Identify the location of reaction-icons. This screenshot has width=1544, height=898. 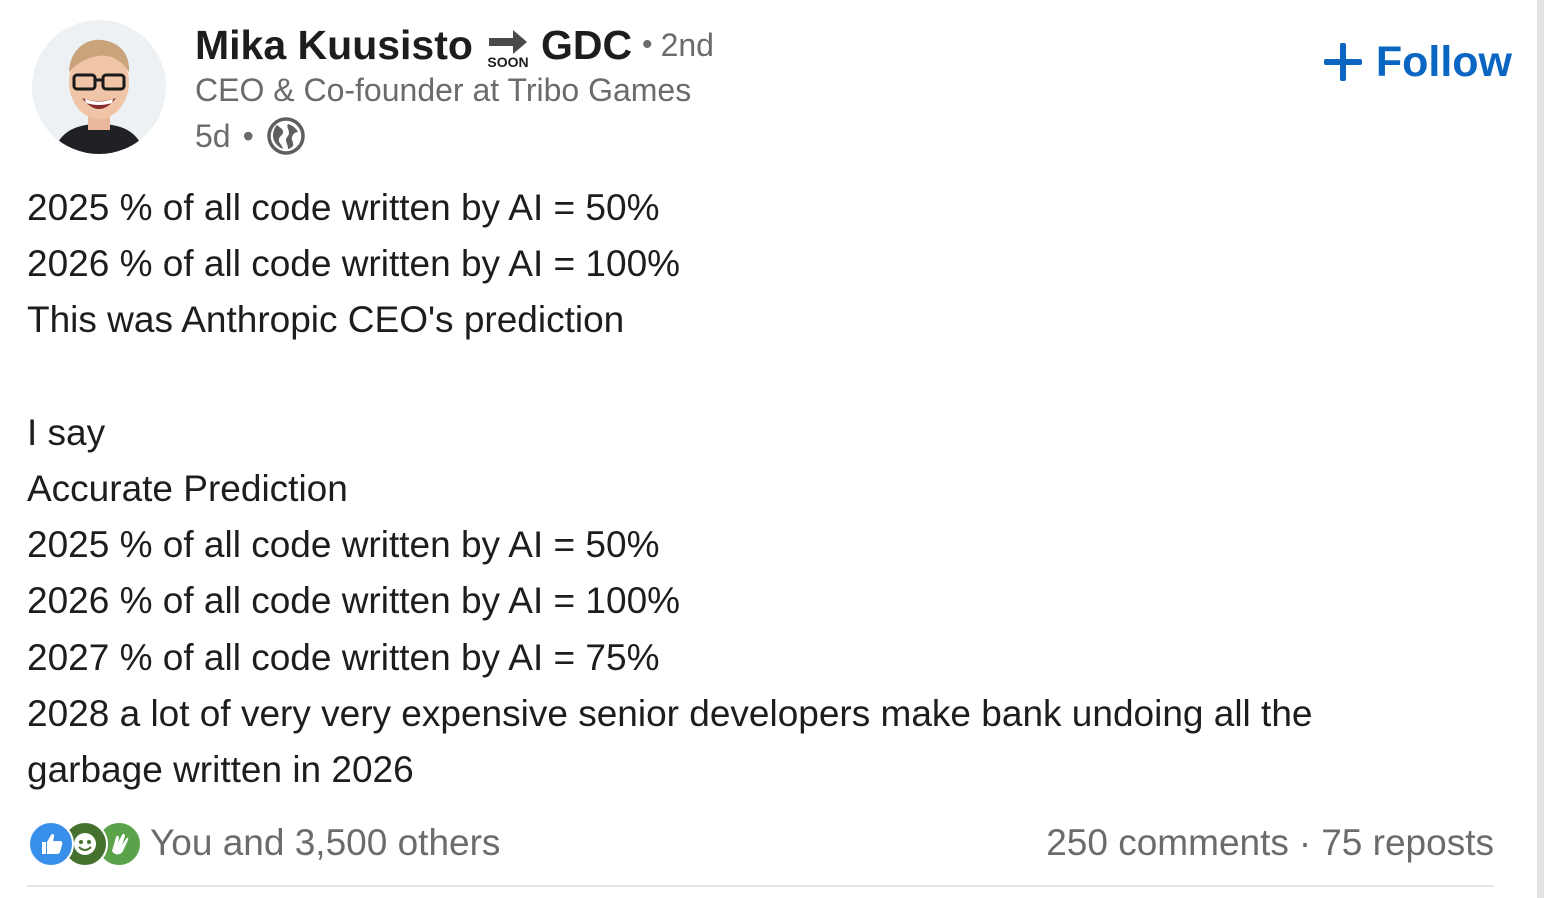
(85, 844).